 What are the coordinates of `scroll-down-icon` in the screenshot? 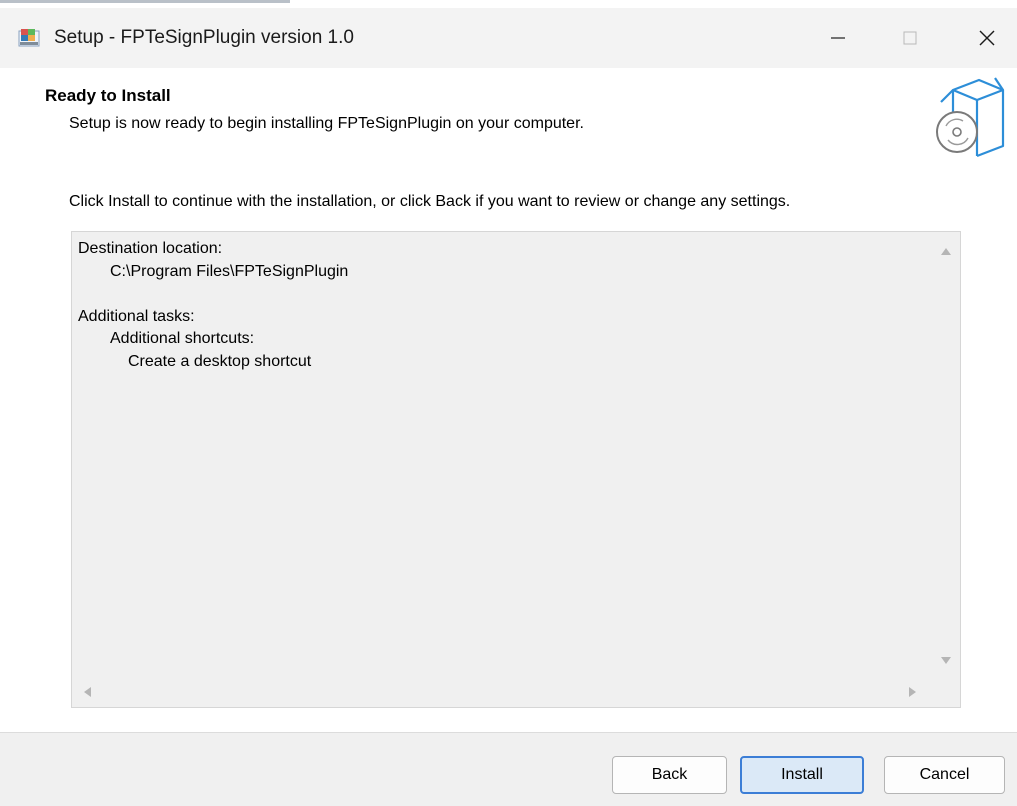 It's located at (946, 661).